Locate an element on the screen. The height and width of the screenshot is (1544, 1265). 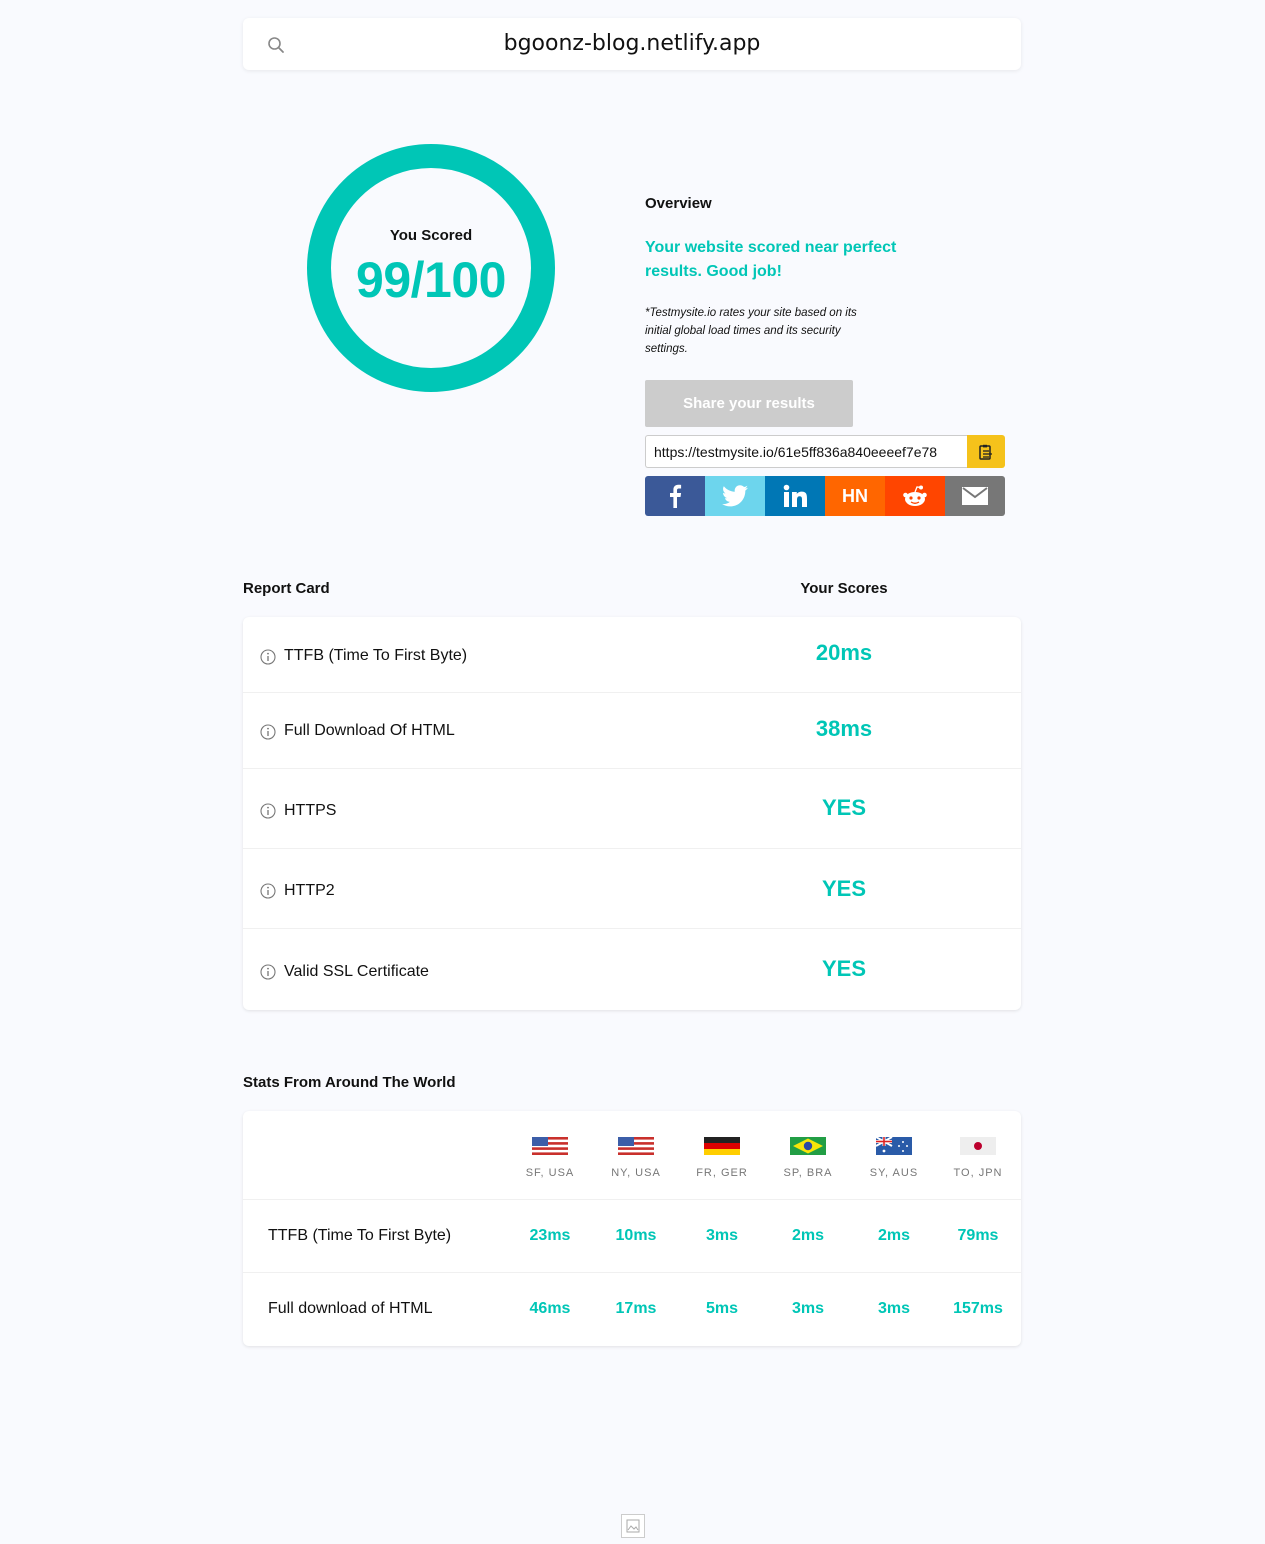
reddit-share-button is located at coordinates (915, 496).